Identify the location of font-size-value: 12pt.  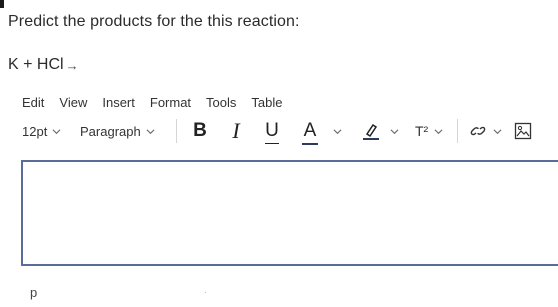
(35, 131).